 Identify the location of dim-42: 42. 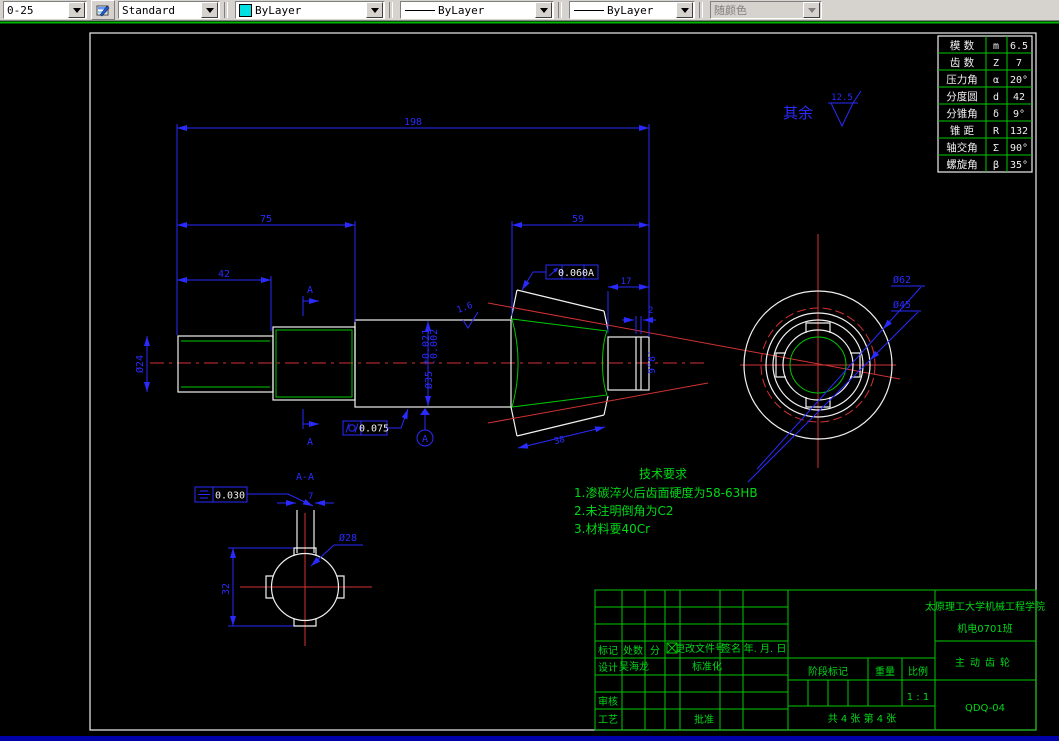
(224, 300).